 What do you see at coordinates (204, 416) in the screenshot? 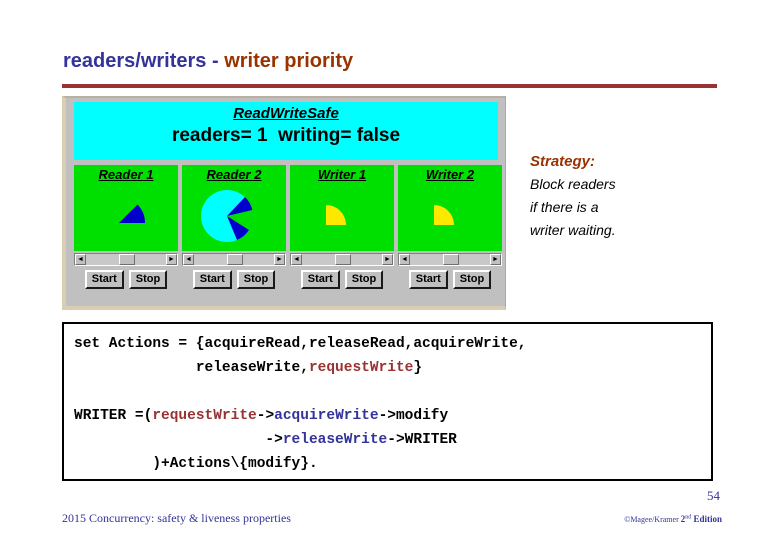
I see `code-token-request-write-2: requestWrite` at bounding box center [204, 416].